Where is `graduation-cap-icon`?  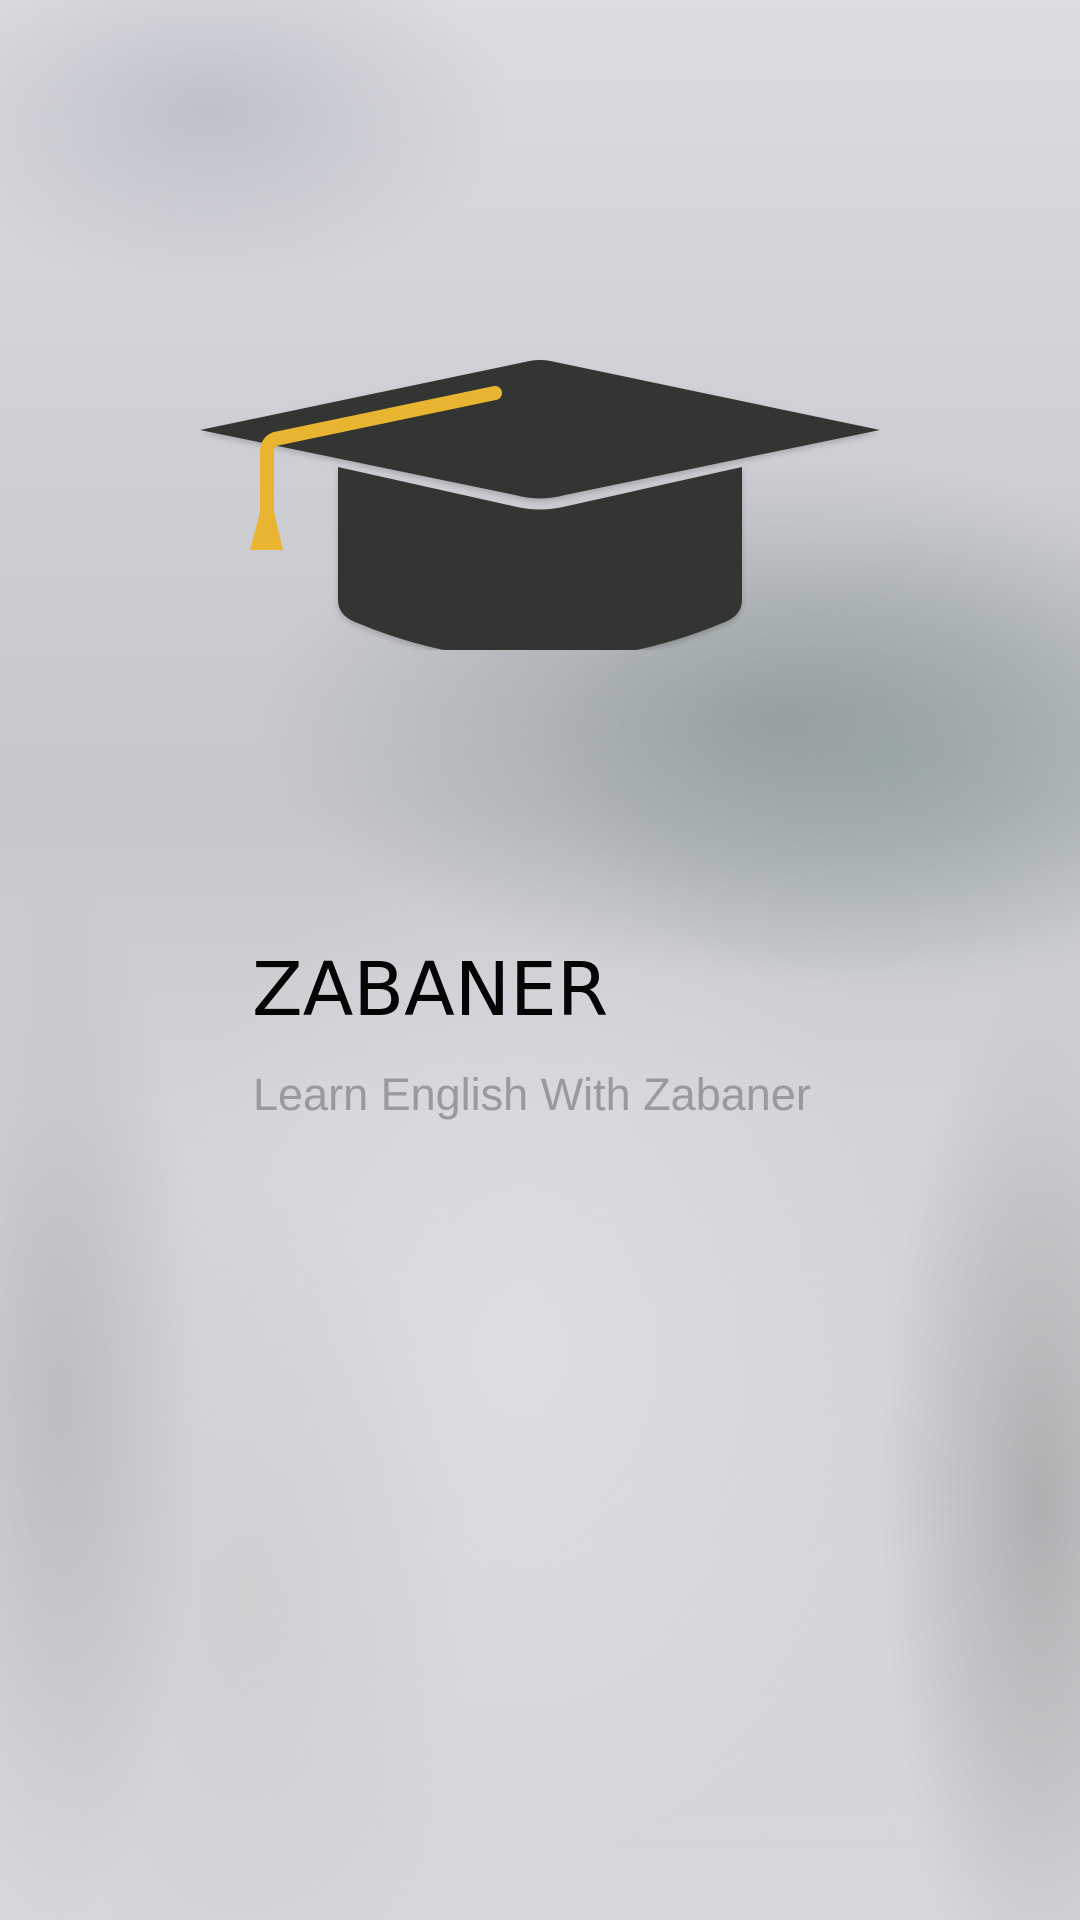 graduation-cap-icon is located at coordinates (540, 505).